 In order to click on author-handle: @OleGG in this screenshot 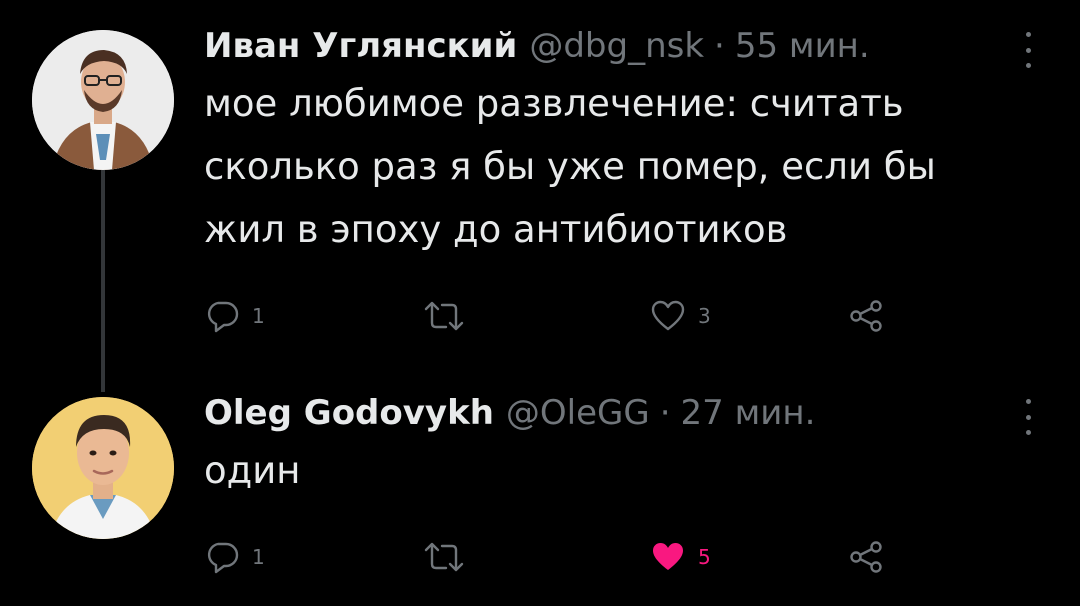, I will do `click(578, 413)`.